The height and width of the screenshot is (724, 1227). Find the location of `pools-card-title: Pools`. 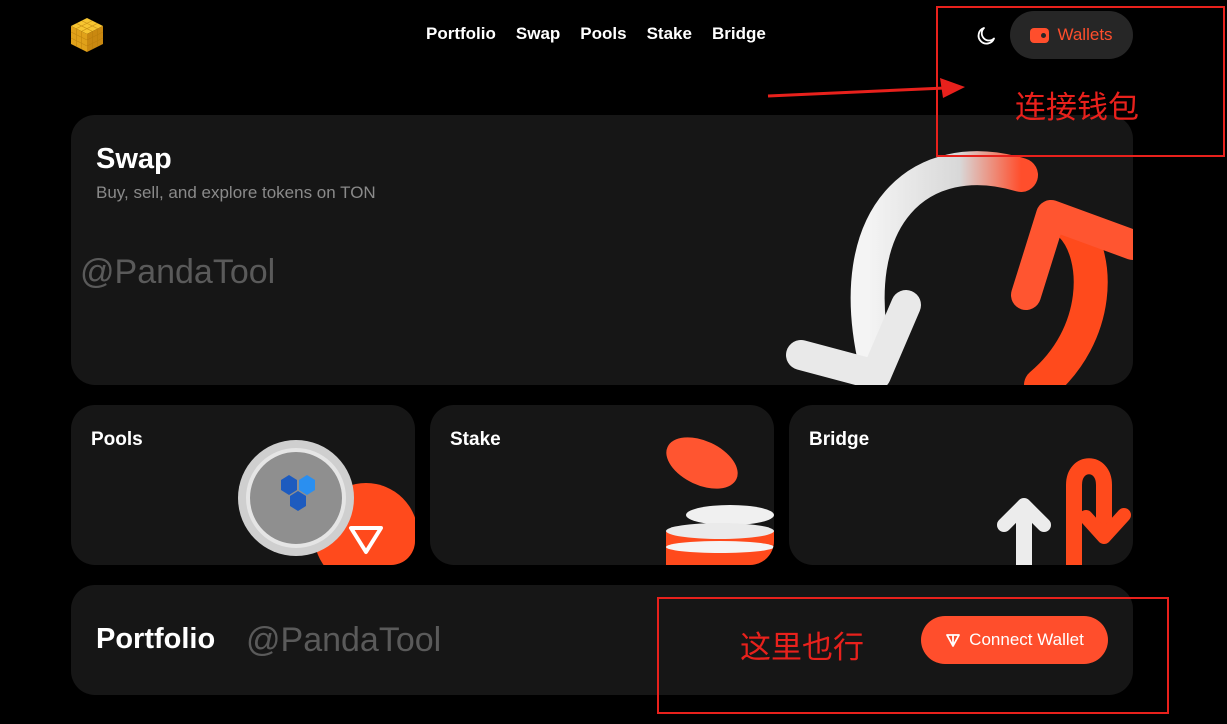

pools-card-title: Pools is located at coordinates (117, 439).